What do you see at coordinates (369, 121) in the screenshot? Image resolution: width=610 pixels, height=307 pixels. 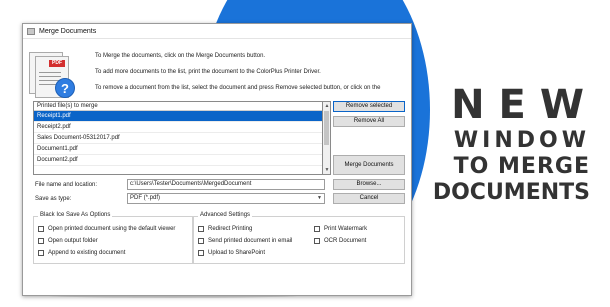 I see `remove-all-button: Remove All` at bounding box center [369, 121].